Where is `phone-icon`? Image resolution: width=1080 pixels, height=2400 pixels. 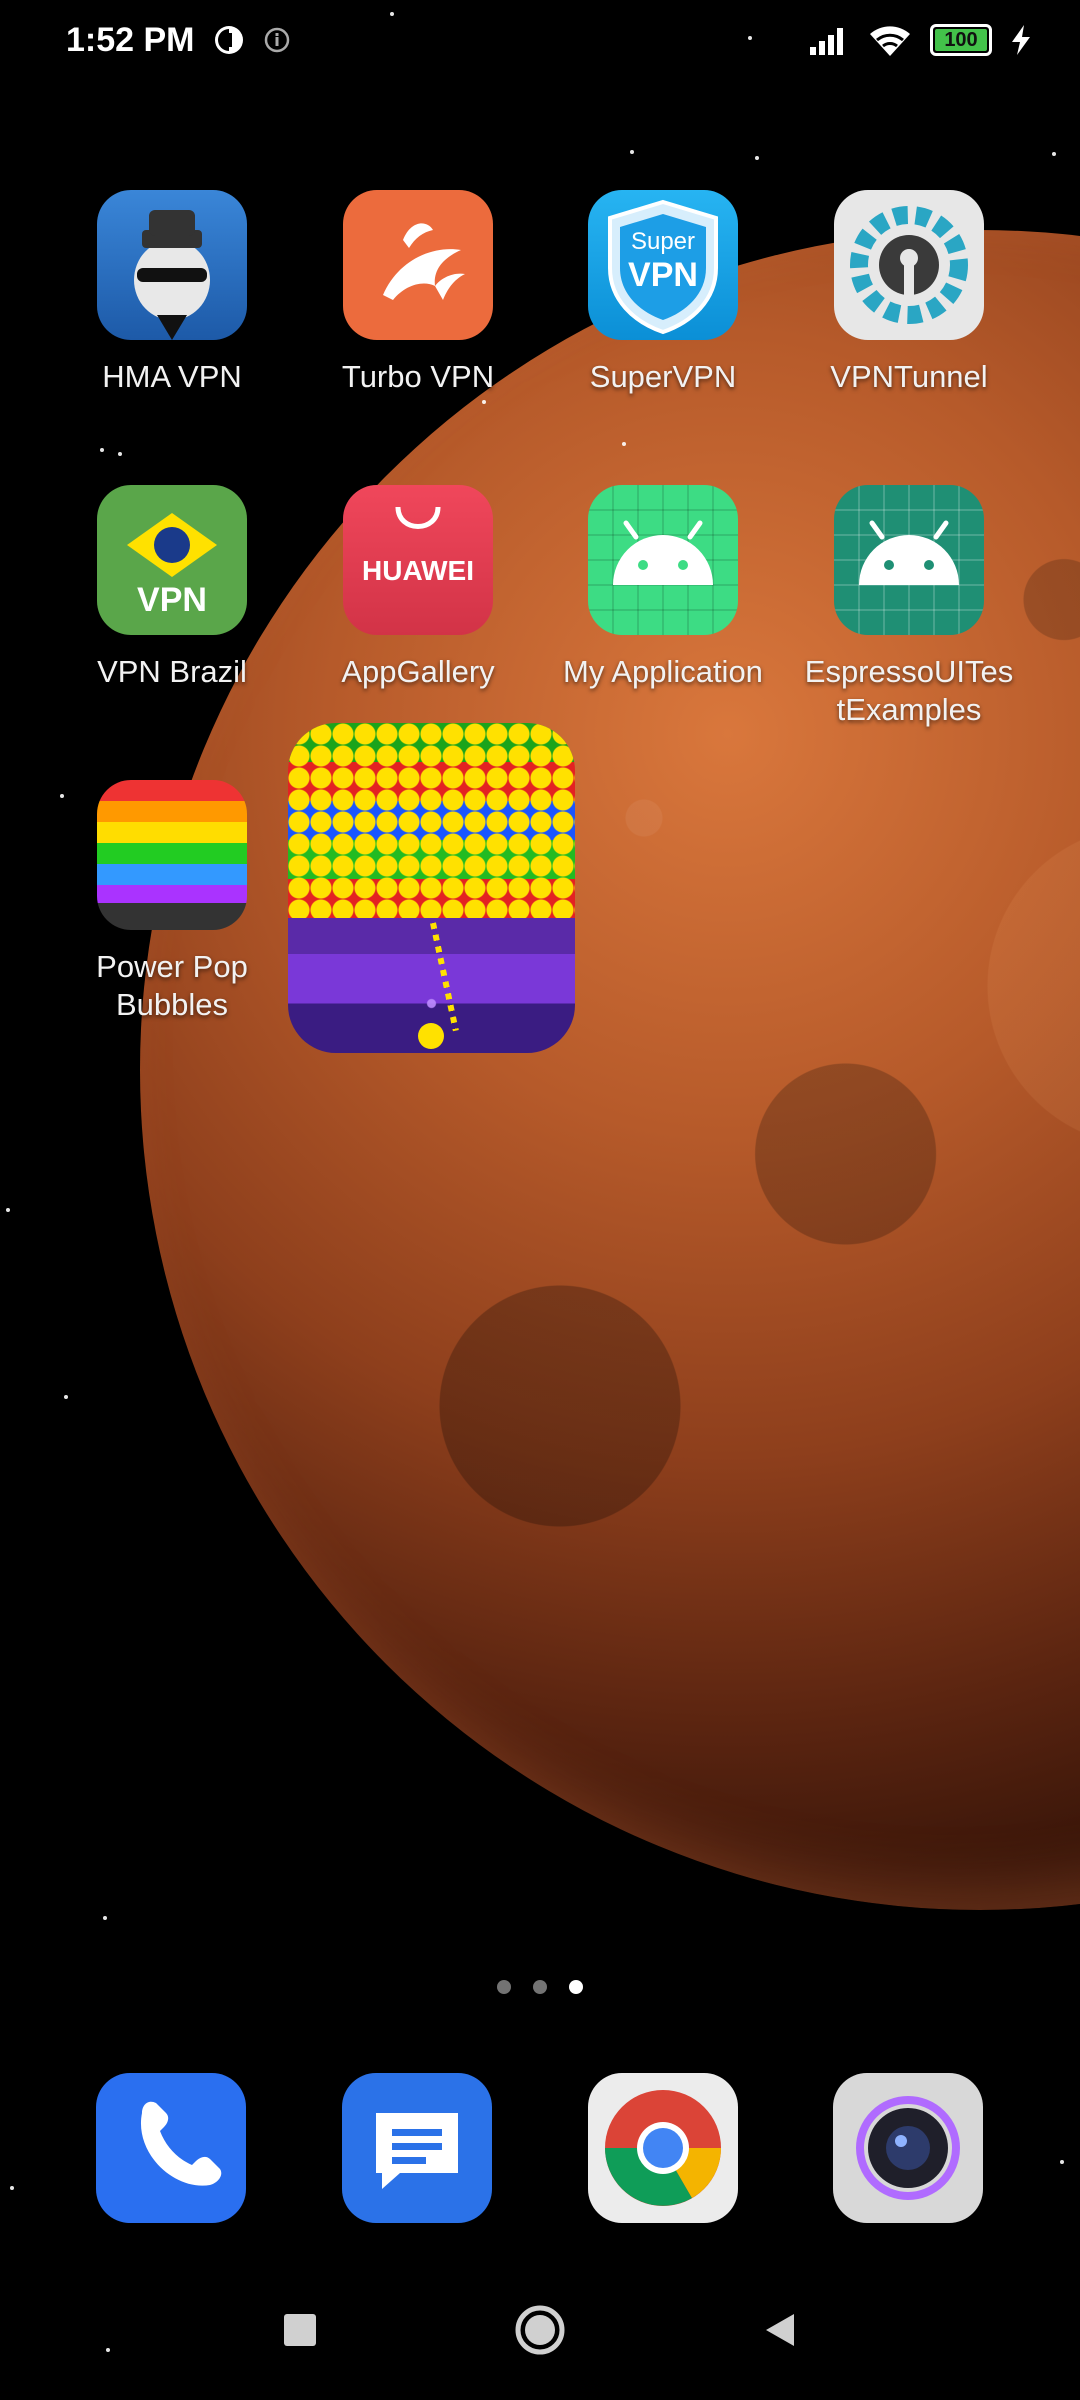
phone-icon is located at coordinates (171, 2148).